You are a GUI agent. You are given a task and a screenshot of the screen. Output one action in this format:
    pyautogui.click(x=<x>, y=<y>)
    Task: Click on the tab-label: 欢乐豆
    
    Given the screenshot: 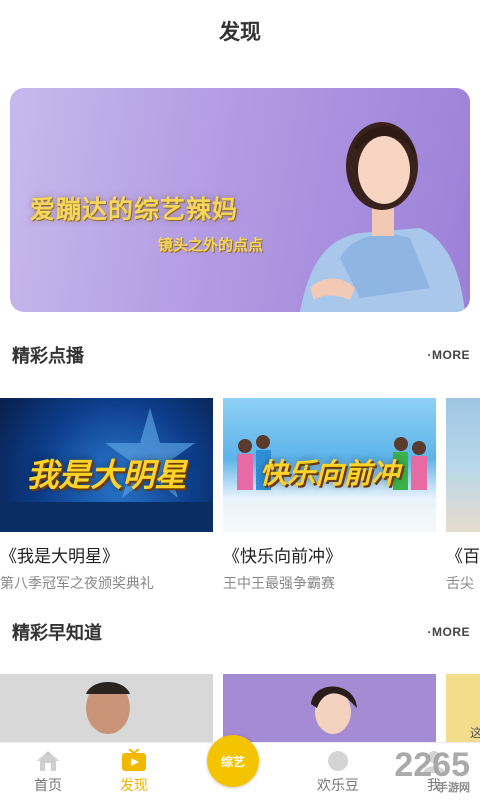 What is the action you would take?
    pyautogui.click(x=338, y=785)
    